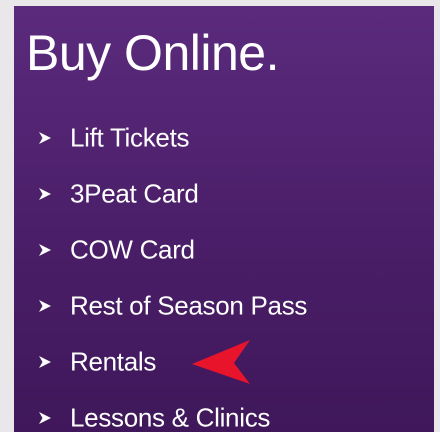  I want to click on menu-item-label: 3Peat Card, so click(134, 193).